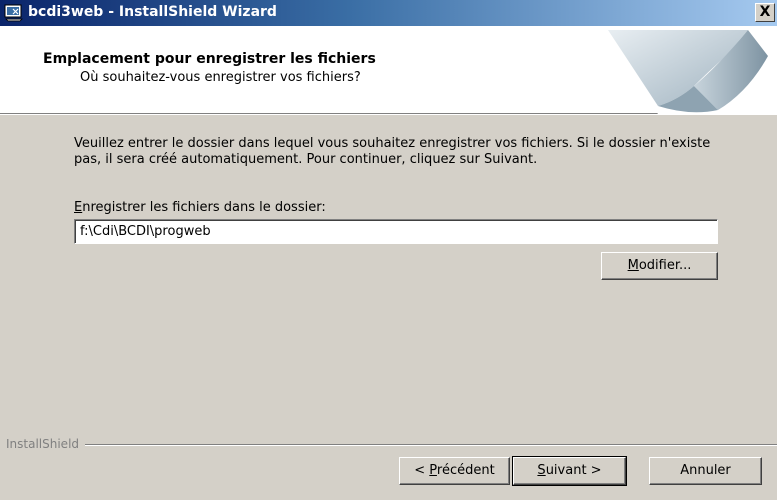  I want to click on close-button: X, so click(765, 12).